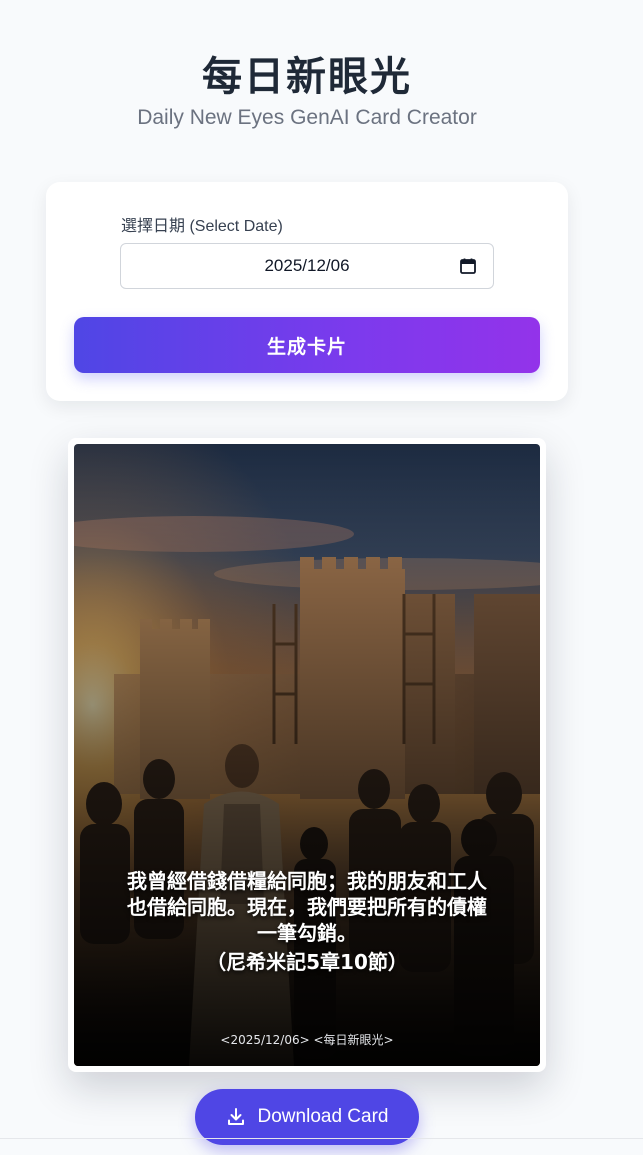 This screenshot has width=643, height=1155. What do you see at coordinates (307, 1040) in the screenshot?
I see `card-footer: <2025/12/06> <每日新眼光>` at bounding box center [307, 1040].